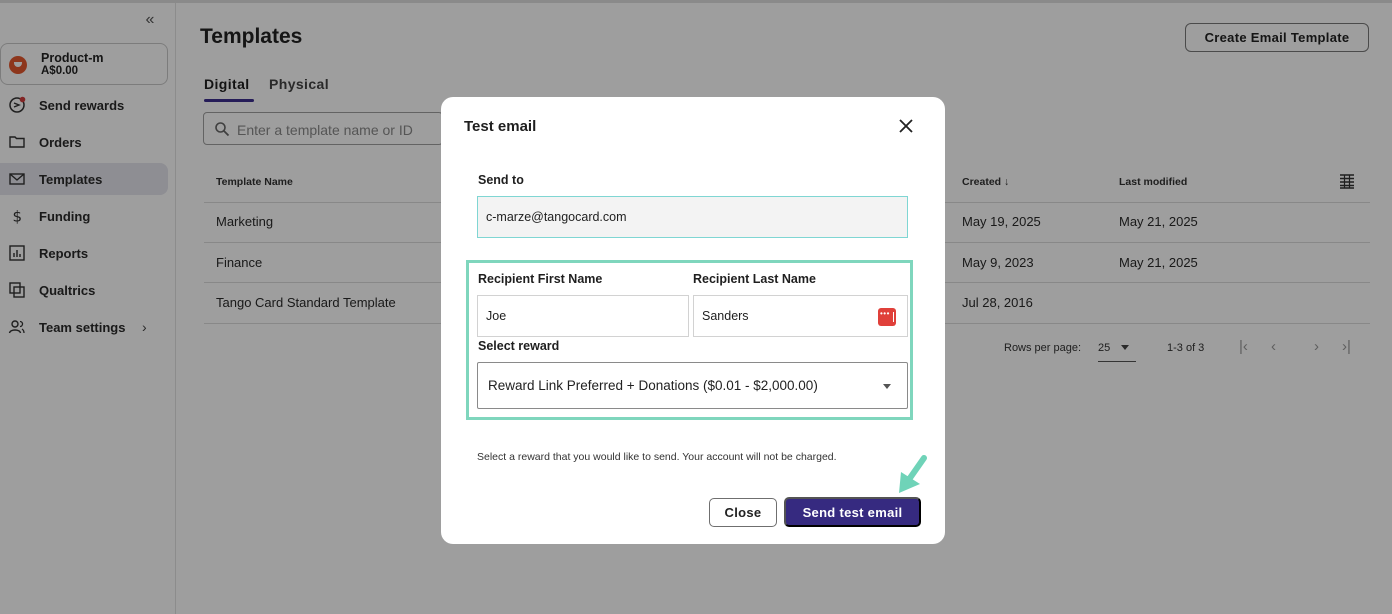 The height and width of the screenshot is (614, 1392). Describe the element at coordinates (743, 512) in the screenshot. I see `close-button: Close` at that location.